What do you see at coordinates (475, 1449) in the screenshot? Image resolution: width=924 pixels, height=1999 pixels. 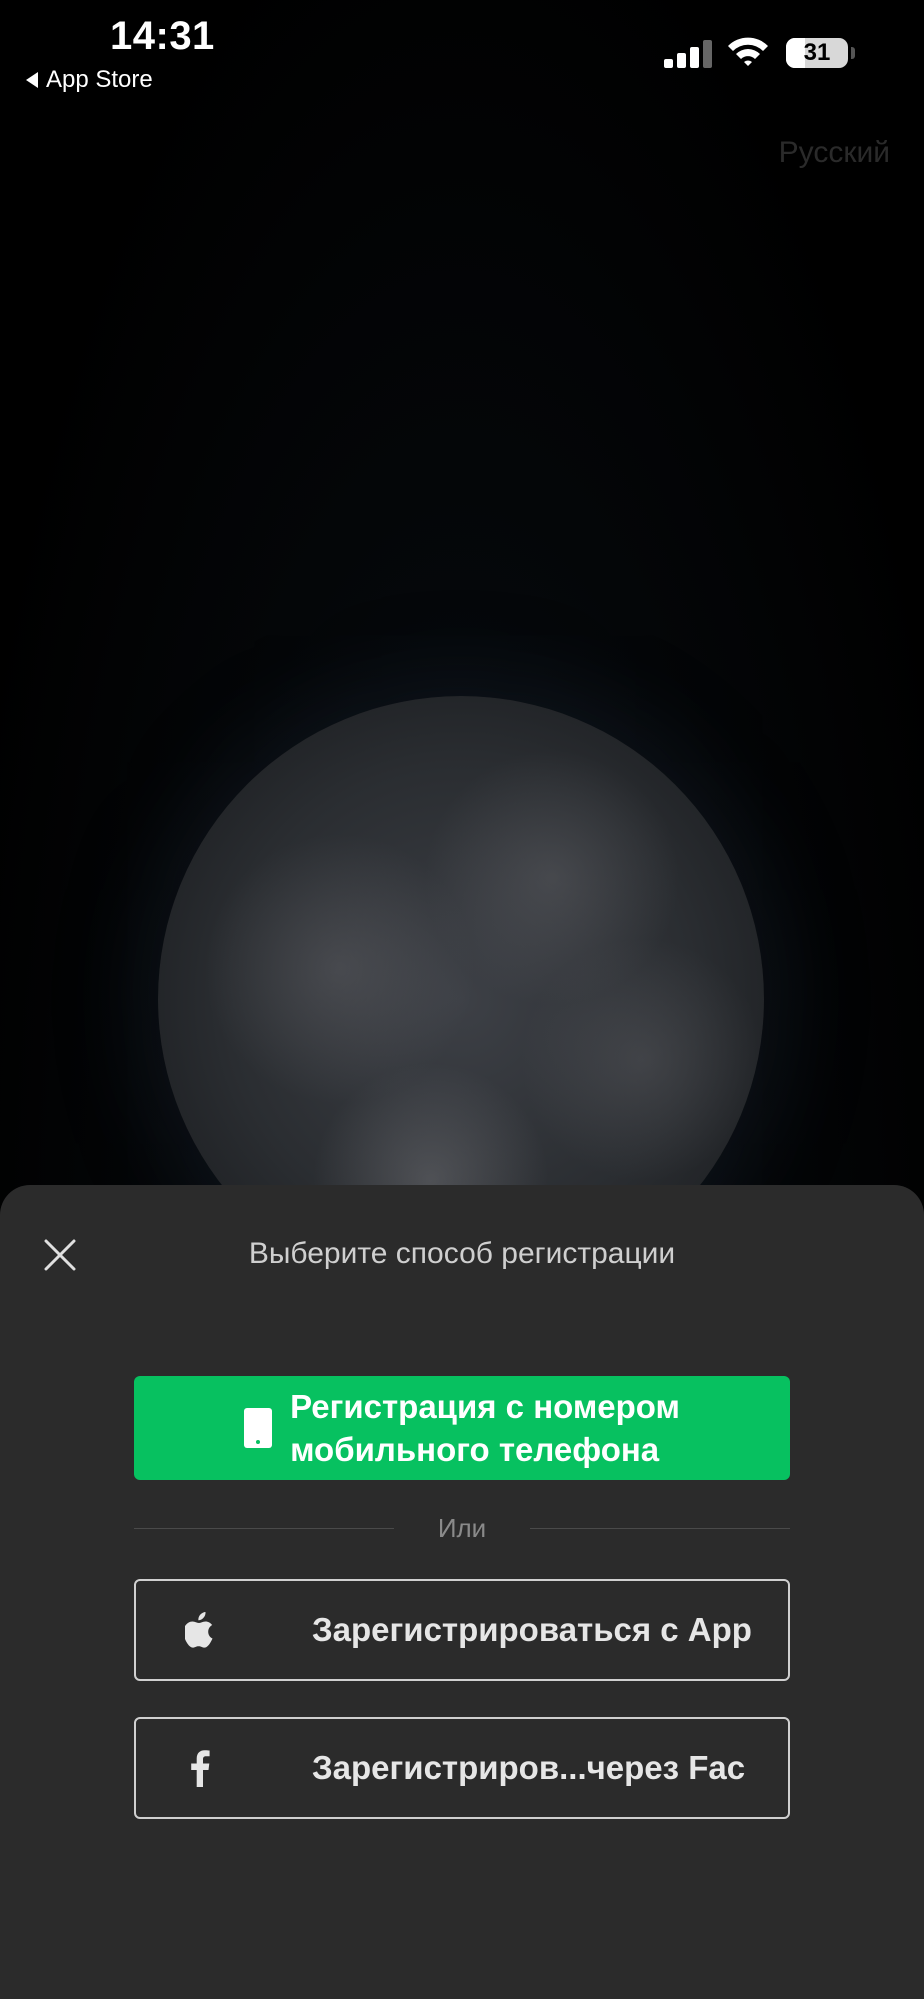 I see `register-phone-label-line2: мобильного телефона` at bounding box center [475, 1449].